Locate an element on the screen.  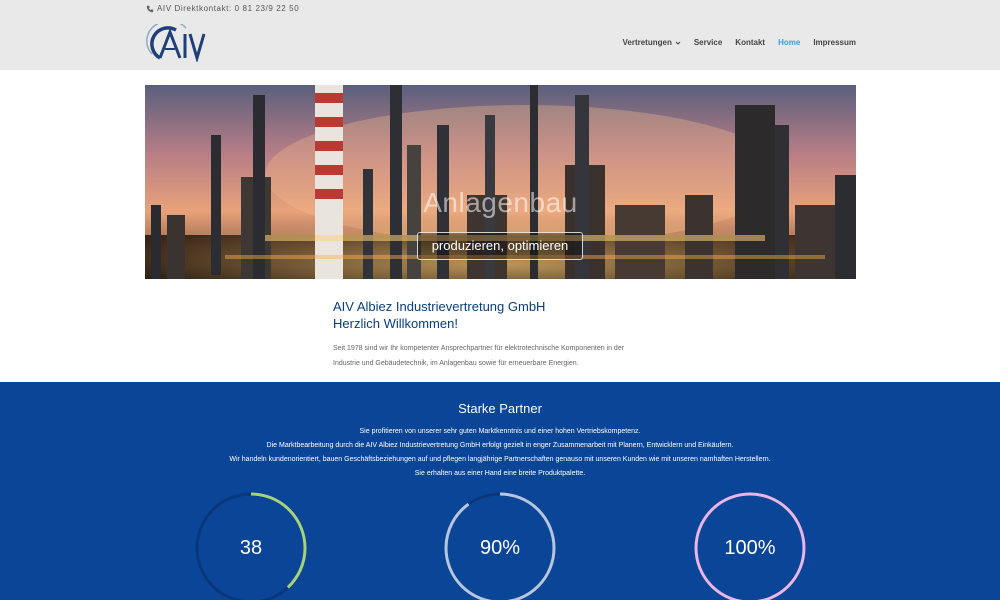
hero-button: produzieren, optimieren is located at coordinates (500, 246).